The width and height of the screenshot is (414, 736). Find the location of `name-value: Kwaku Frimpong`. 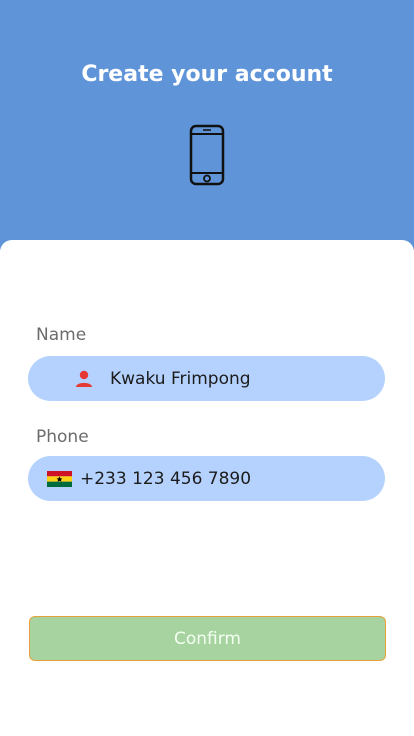

name-value: Kwaku Frimpong is located at coordinates (180, 378).